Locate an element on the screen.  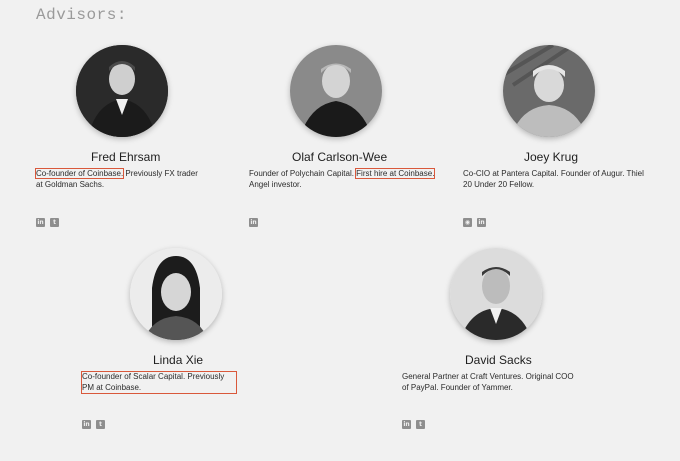
bio-highlight: Co-founder of Coinbase. is located at coordinates (79, 173).